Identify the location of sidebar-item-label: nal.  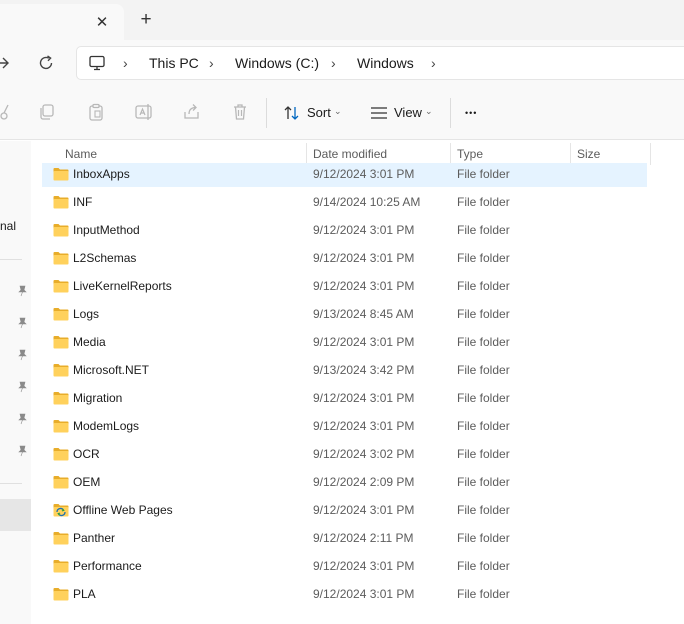
(8, 226).